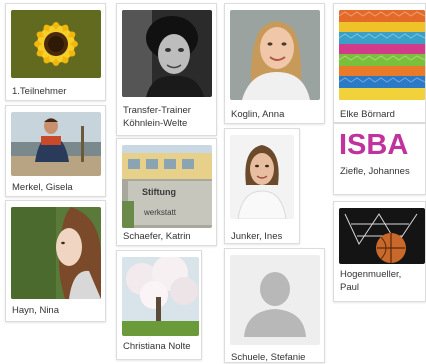  What do you see at coordinates (160, 296) in the screenshot?
I see `blossom-tree-photo` at bounding box center [160, 296].